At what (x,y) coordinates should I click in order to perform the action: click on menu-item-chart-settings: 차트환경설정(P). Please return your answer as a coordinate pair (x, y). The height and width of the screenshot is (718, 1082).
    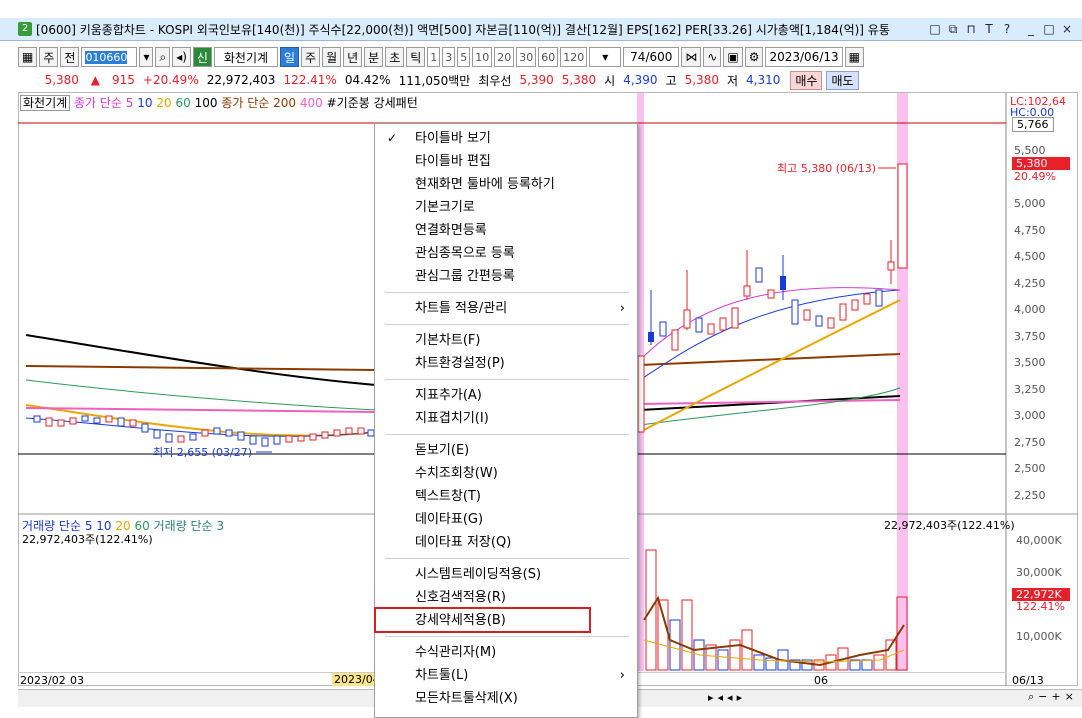
    Looking at the image, I should click on (506, 363).